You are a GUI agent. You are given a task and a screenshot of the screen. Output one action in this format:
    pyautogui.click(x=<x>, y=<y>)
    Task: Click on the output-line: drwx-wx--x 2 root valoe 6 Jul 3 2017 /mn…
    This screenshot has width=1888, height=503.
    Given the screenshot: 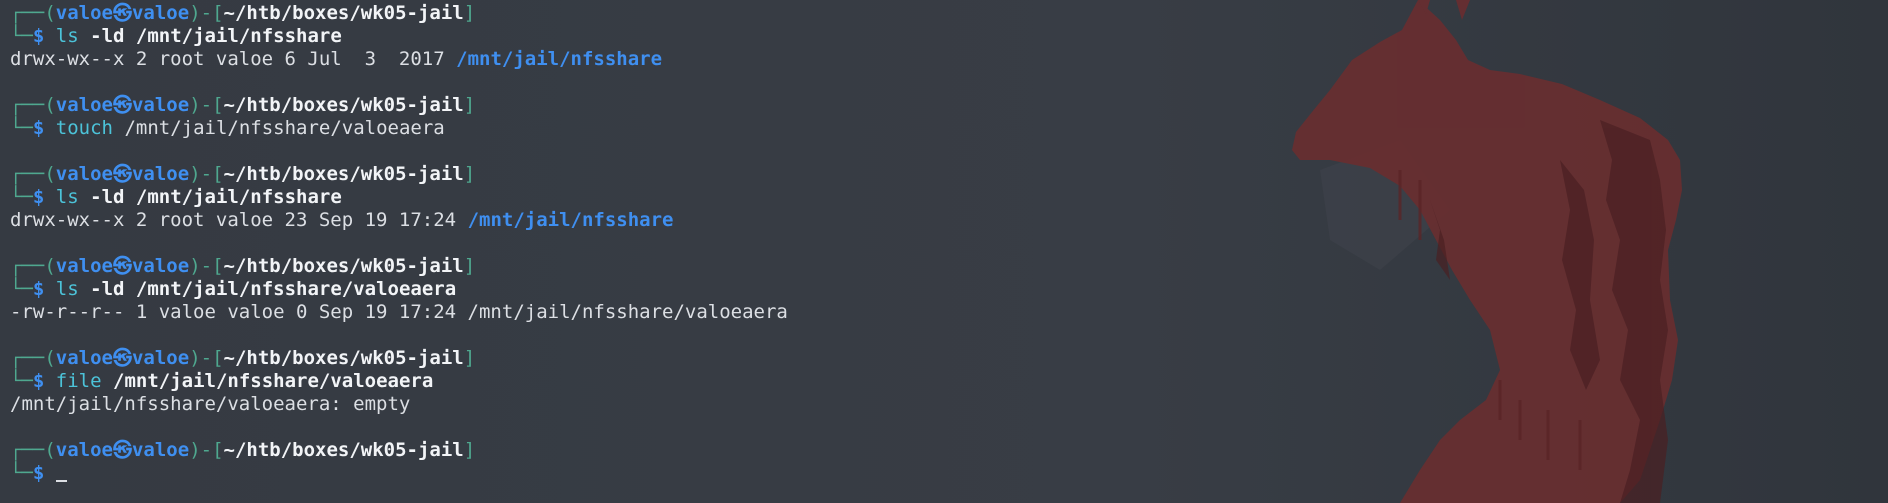 What is the action you would take?
    pyautogui.click(x=399, y=59)
    